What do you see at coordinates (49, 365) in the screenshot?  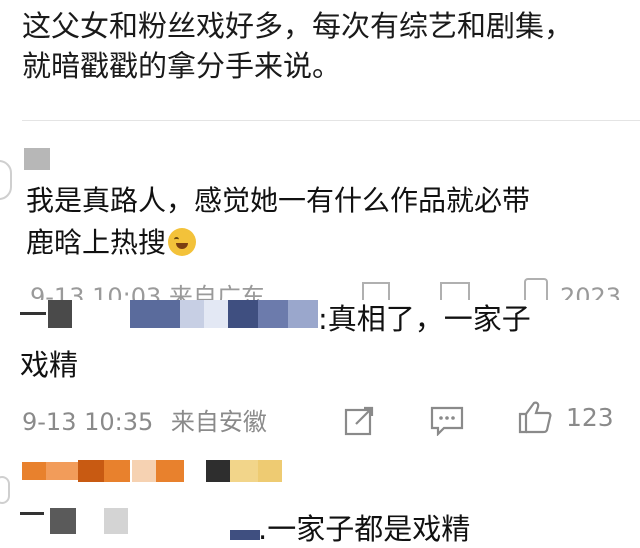 I see `reply-text-line2: 戏精` at bounding box center [49, 365].